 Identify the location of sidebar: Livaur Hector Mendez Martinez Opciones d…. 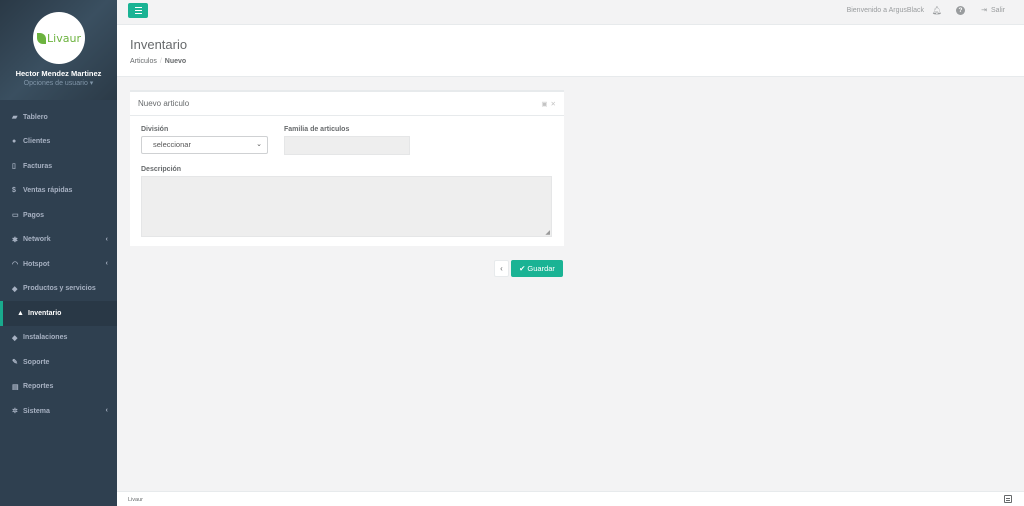
(58, 253).